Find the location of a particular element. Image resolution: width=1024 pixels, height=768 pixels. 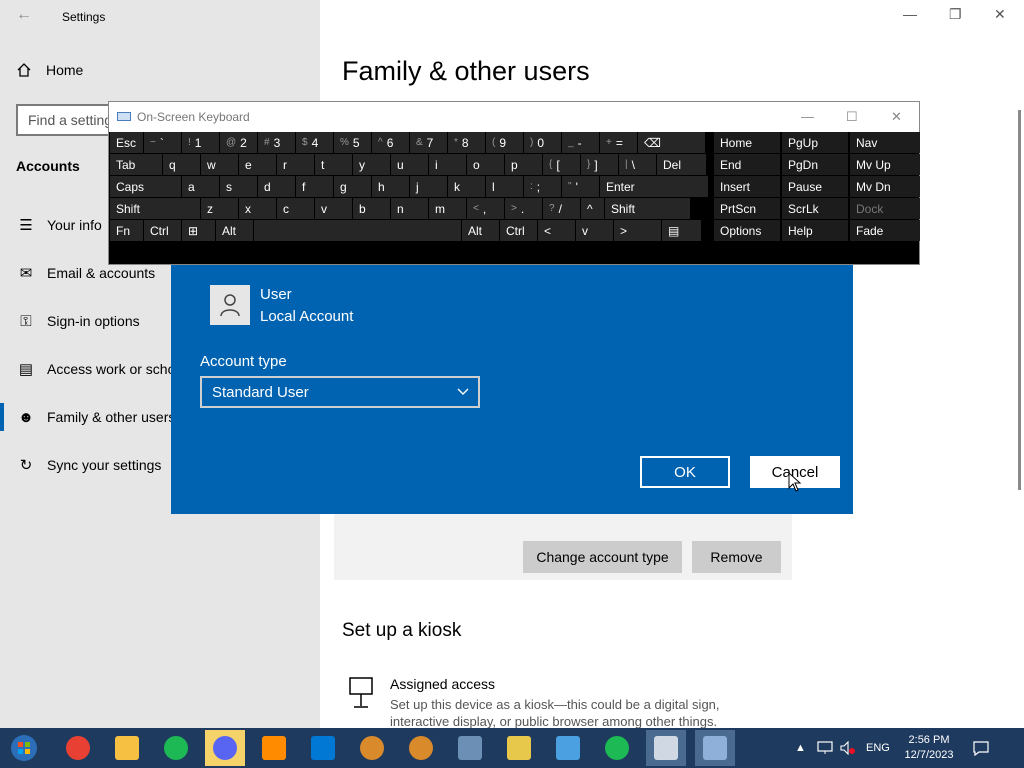

osk-key: ! 1 is located at coordinates (200, 142).